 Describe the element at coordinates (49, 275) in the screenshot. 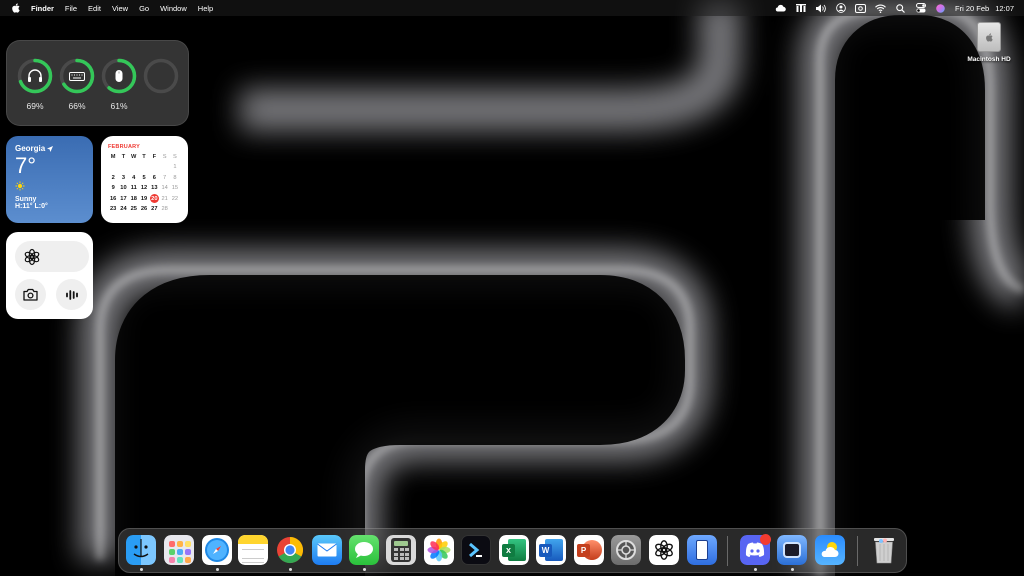

I see `chatgpt-widget` at that location.